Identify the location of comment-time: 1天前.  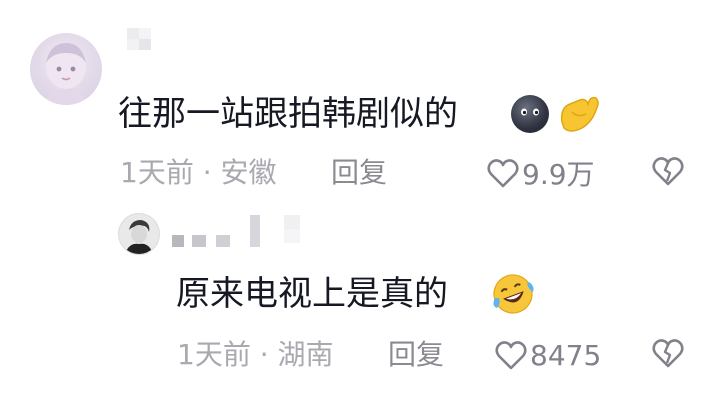
(157, 172).